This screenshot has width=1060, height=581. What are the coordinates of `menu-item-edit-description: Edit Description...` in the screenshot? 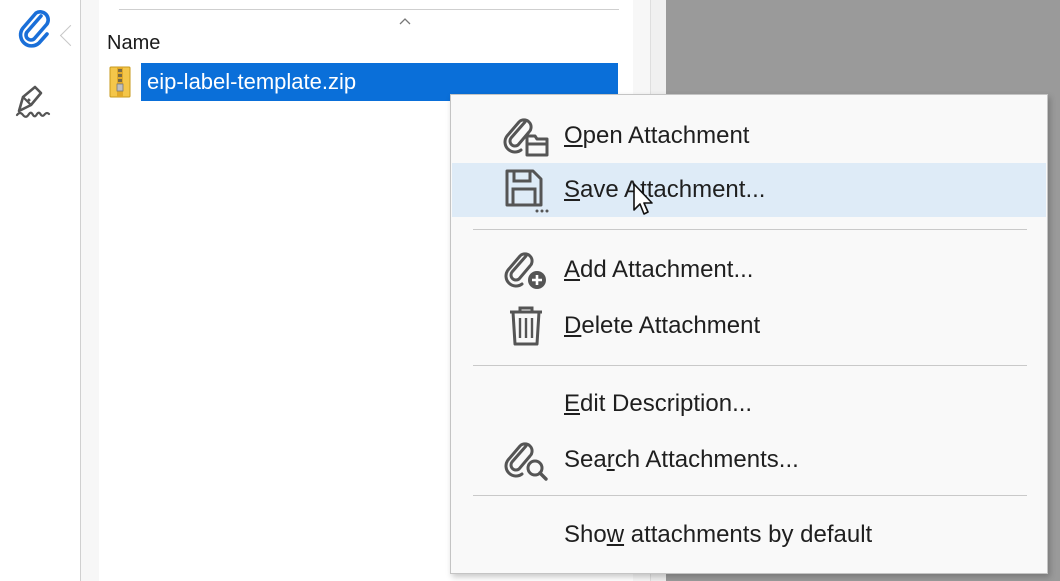 It's located at (749, 404).